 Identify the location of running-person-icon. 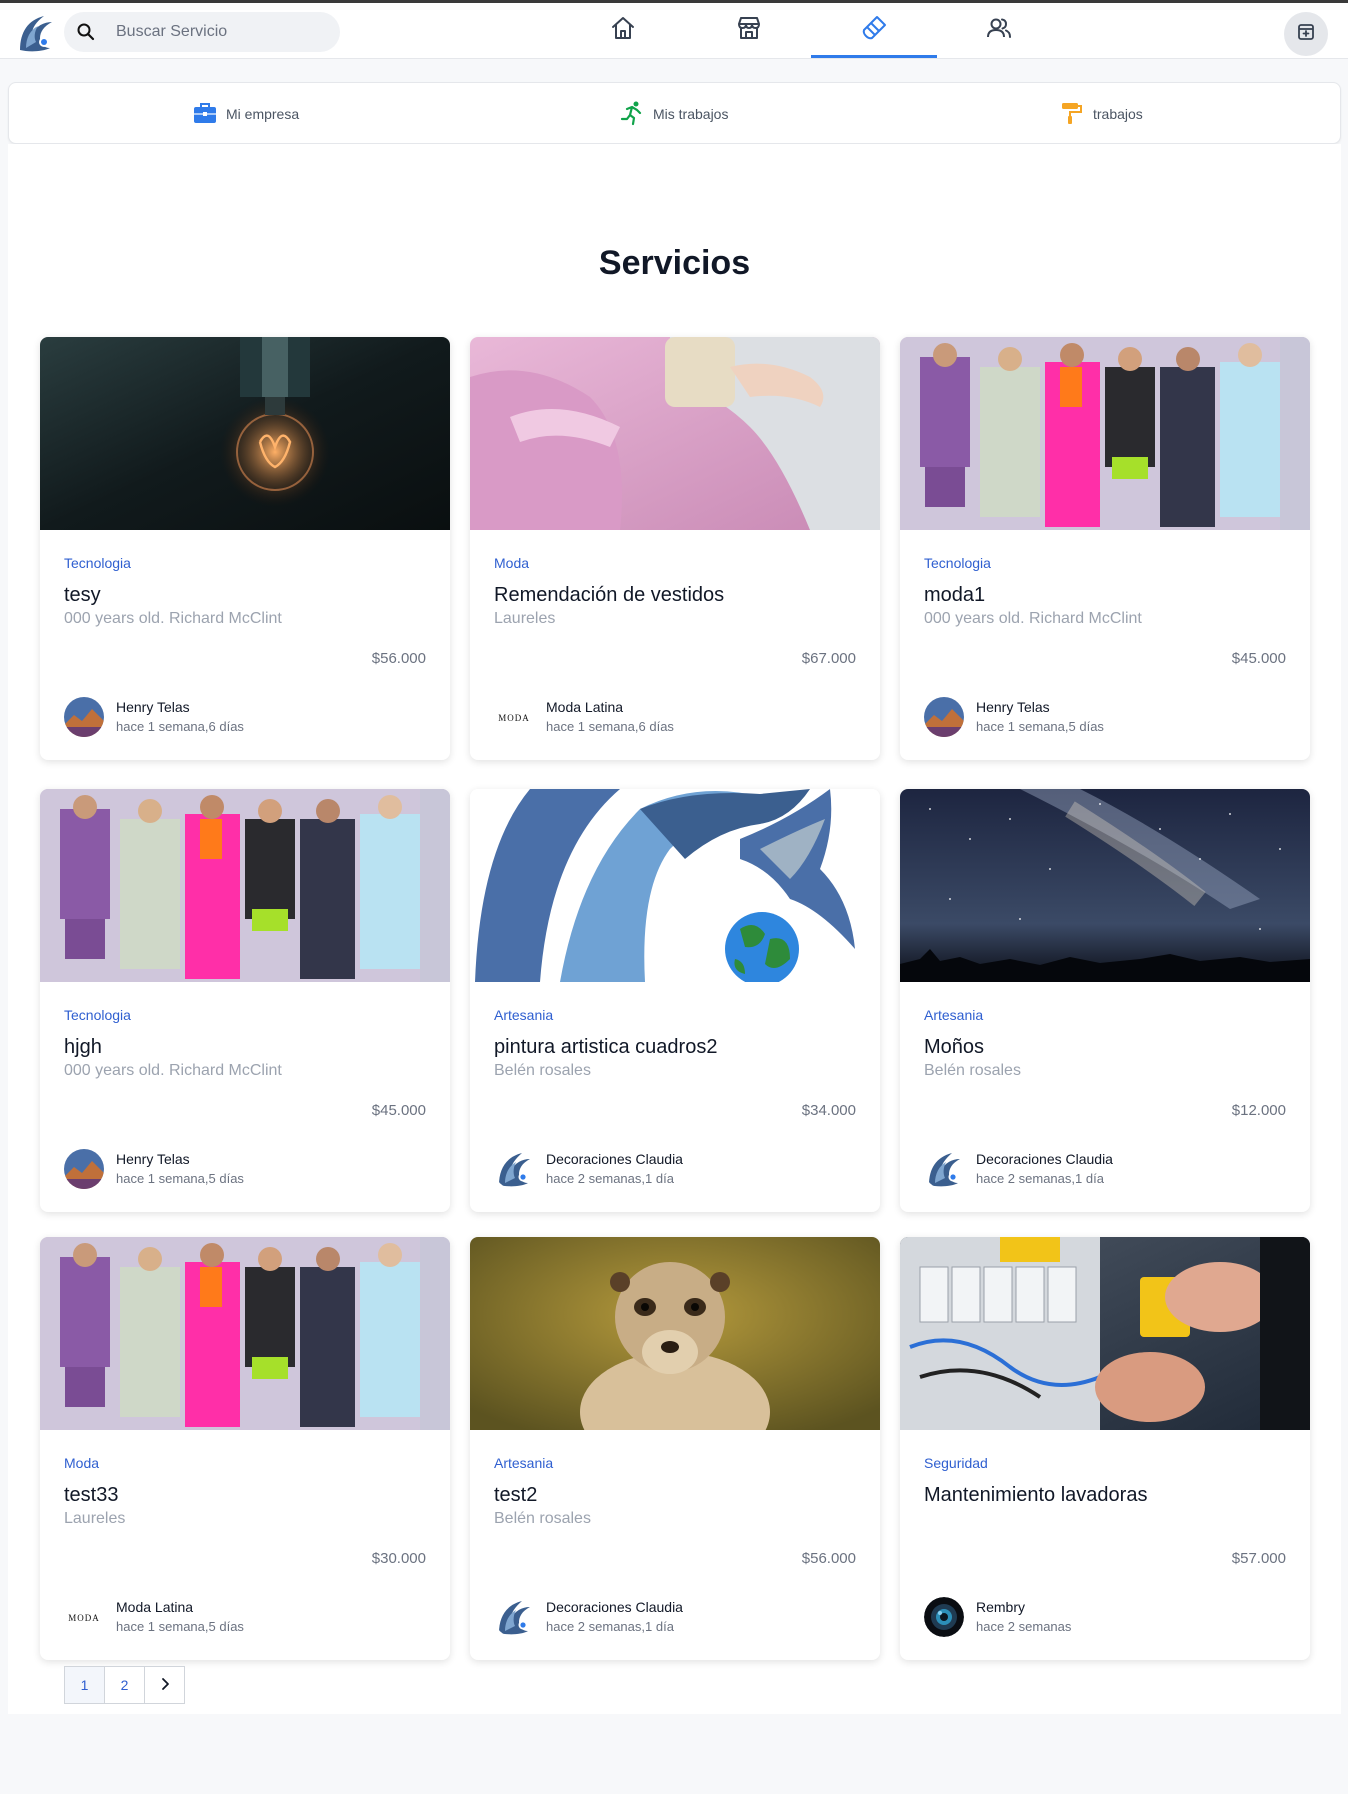
(632, 114).